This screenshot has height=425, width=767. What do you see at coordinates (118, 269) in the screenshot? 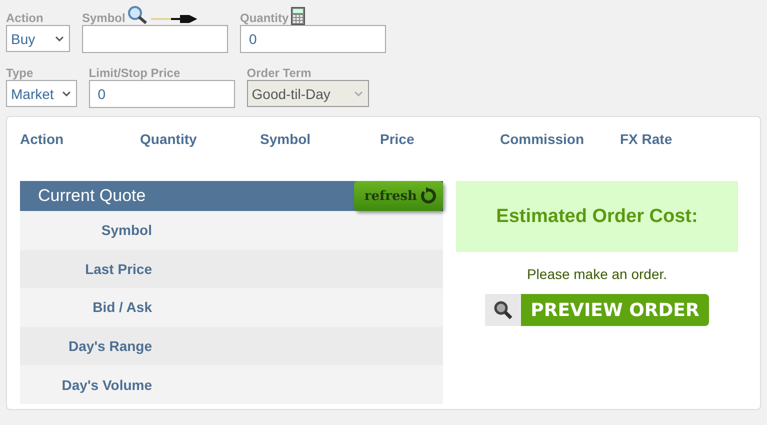
I see `quote-row-label: Last Price` at bounding box center [118, 269].